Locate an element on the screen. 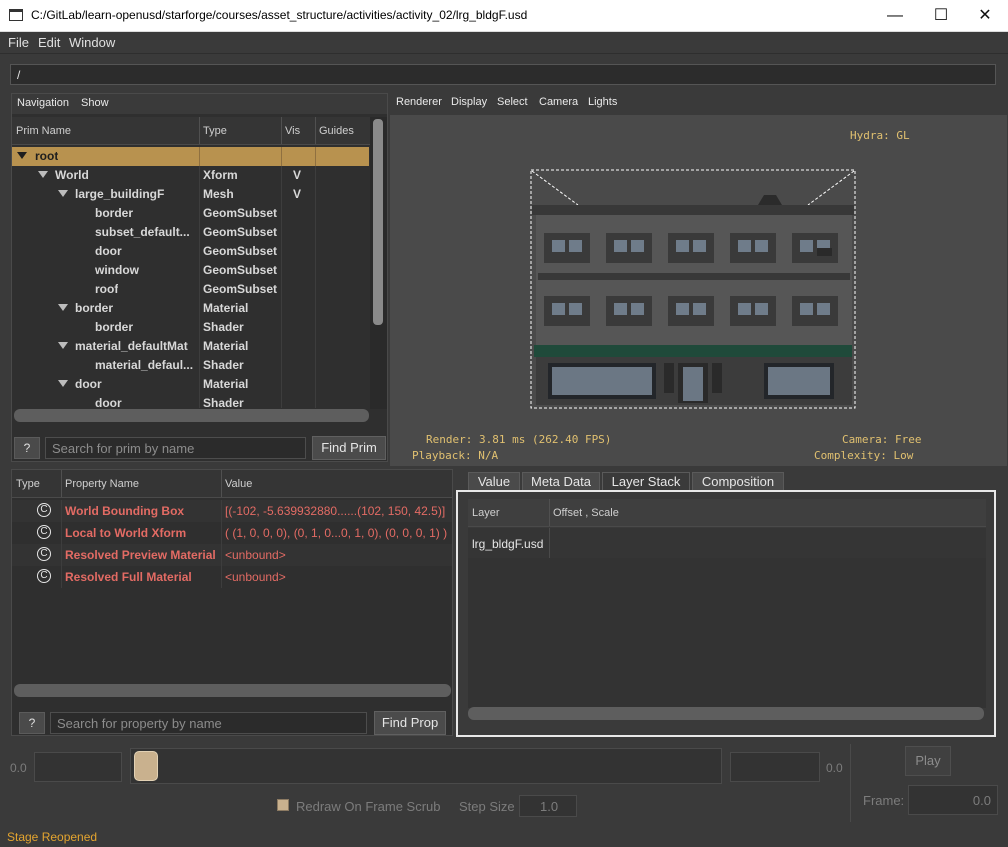 The width and height of the screenshot is (1008, 847). maximize-button: ☐ is located at coordinates (941, 16).